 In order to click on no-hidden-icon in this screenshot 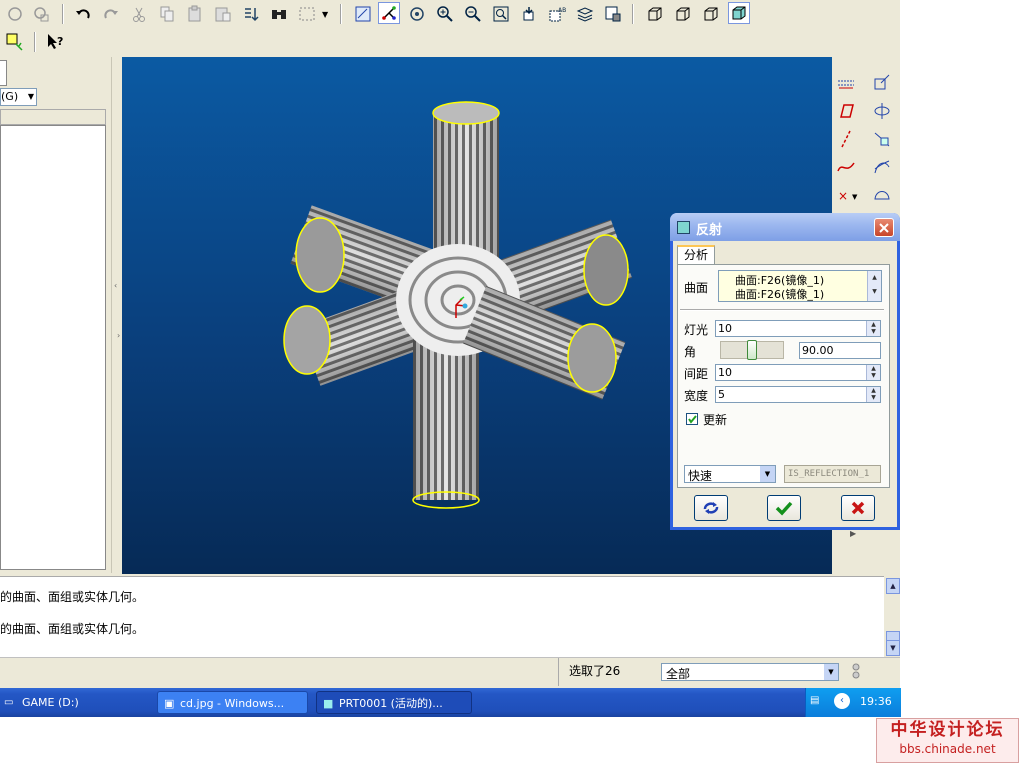, I will do `click(711, 14)`.